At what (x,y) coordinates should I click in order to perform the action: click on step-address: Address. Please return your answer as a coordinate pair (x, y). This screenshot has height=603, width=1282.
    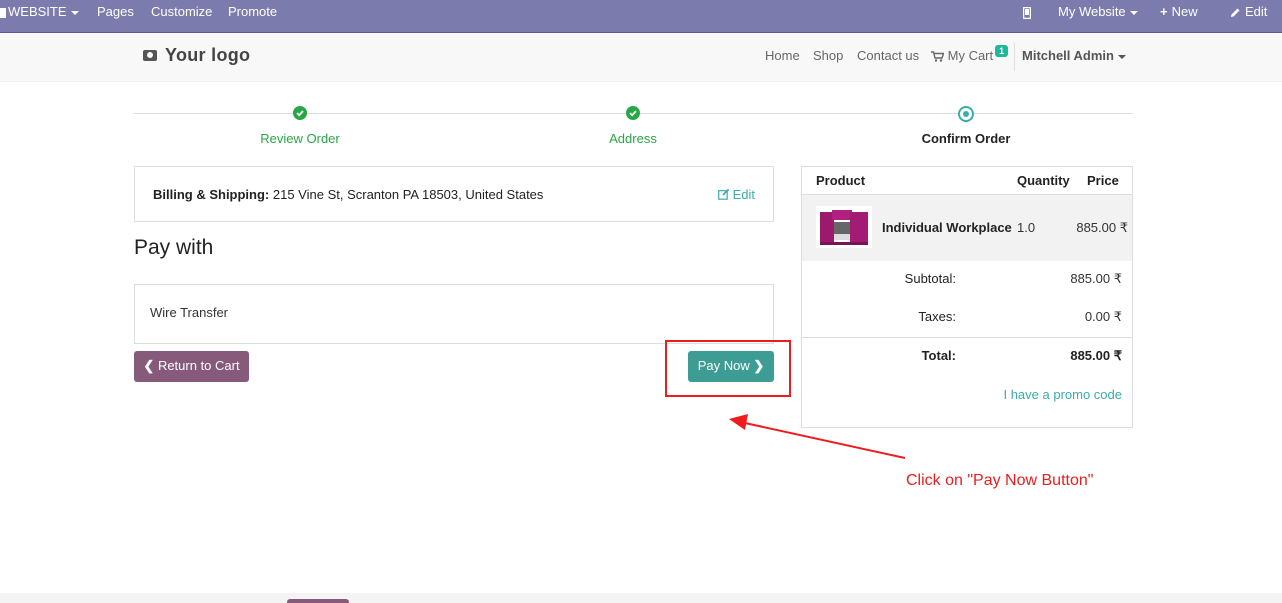
    Looking at the image, I should click on (633, 138).